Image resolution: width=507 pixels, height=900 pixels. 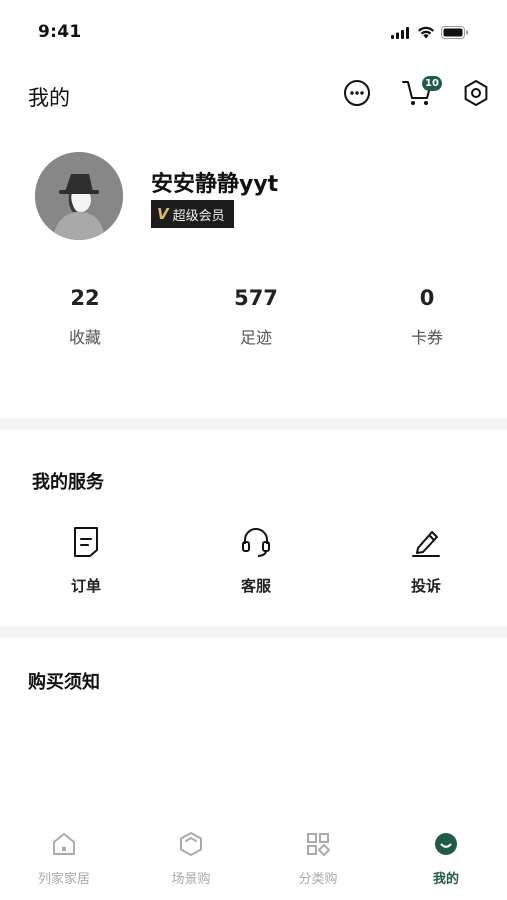 I want to click on tab-profile: 我的, so click(x=446, y=858).